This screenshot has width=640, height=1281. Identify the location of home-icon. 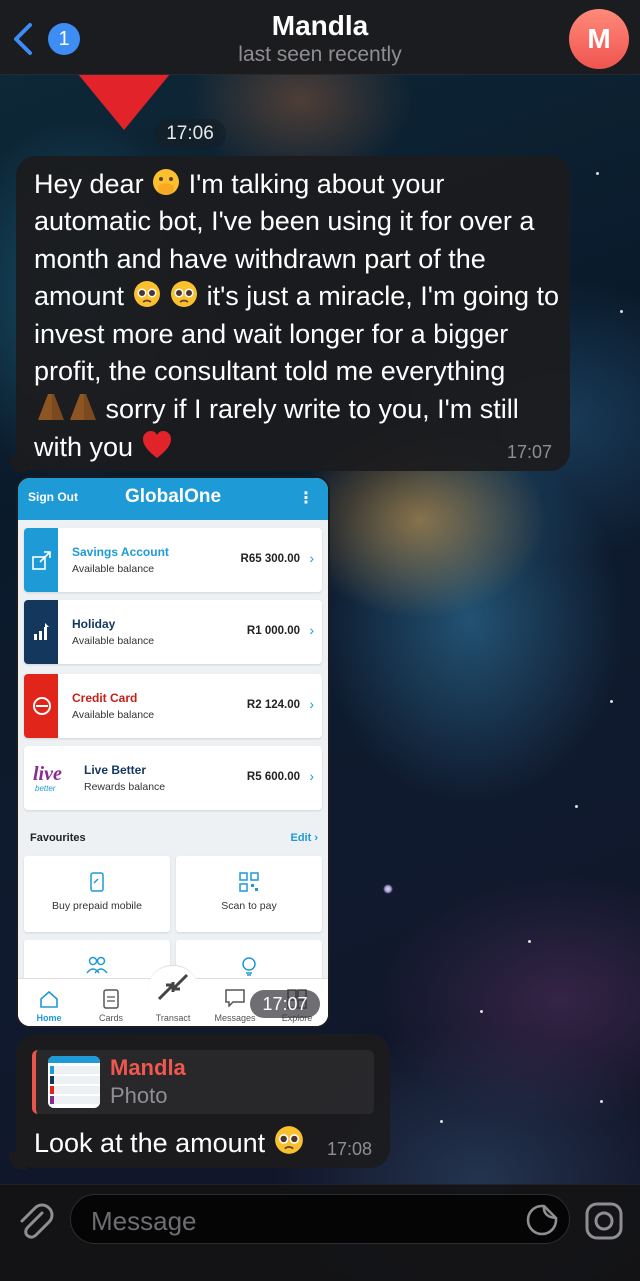
(49, 1001).